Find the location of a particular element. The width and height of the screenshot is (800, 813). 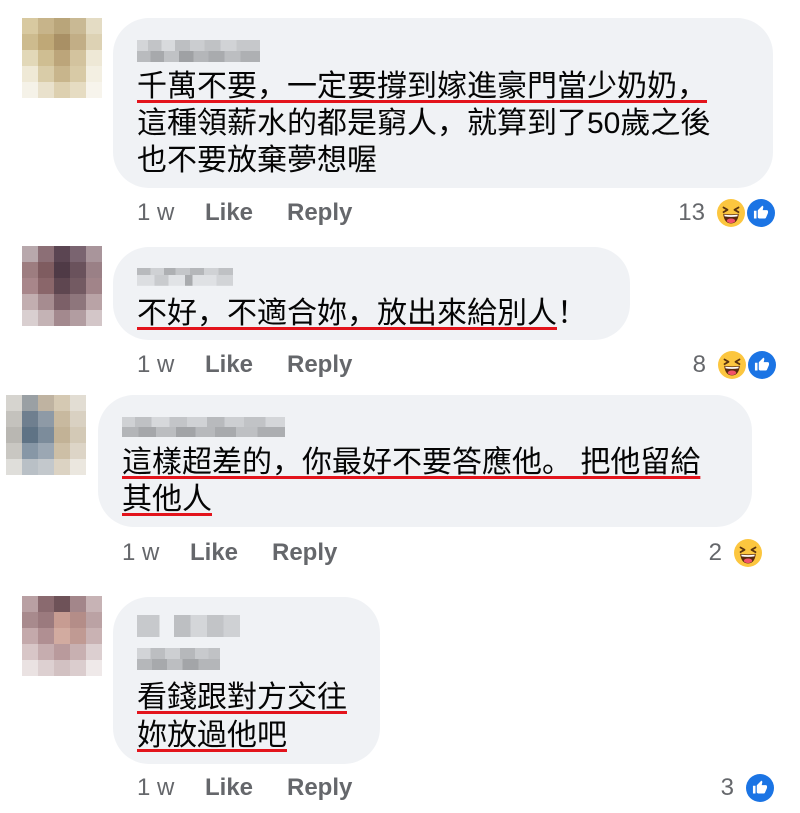

reaction-summary: 3 is located at coordinates (748, 788).